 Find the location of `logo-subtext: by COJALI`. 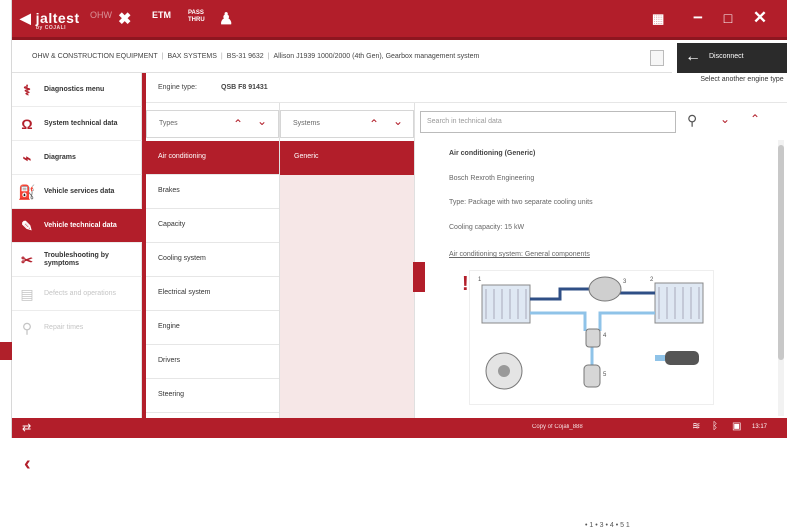

logo-subtext: by COJALI is located at coordinates (51, 28).